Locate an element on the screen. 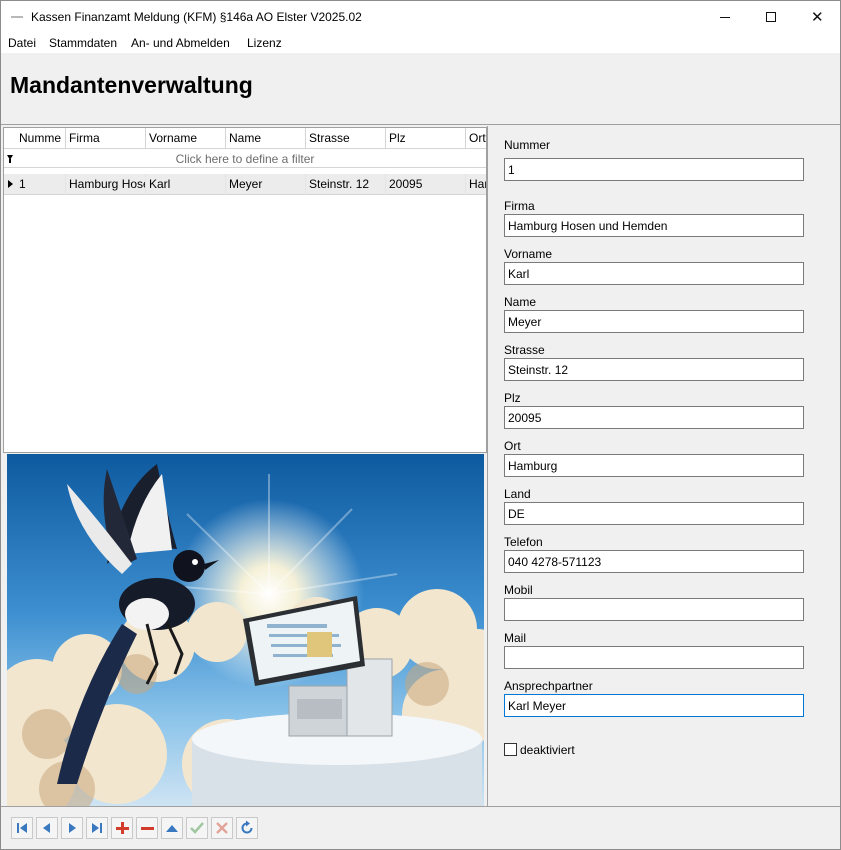  save-record-button is located at coordinates (197, 828).